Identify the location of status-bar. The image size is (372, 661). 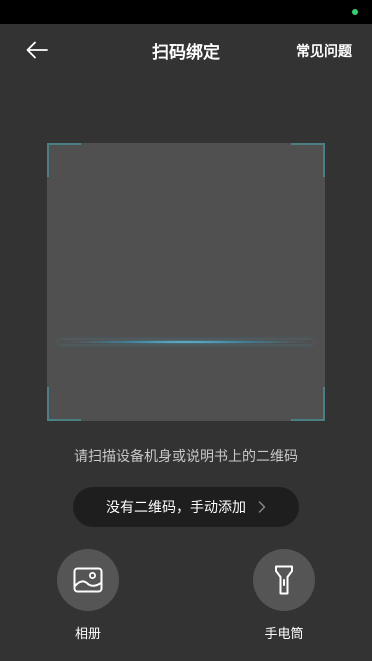
(186, 12).